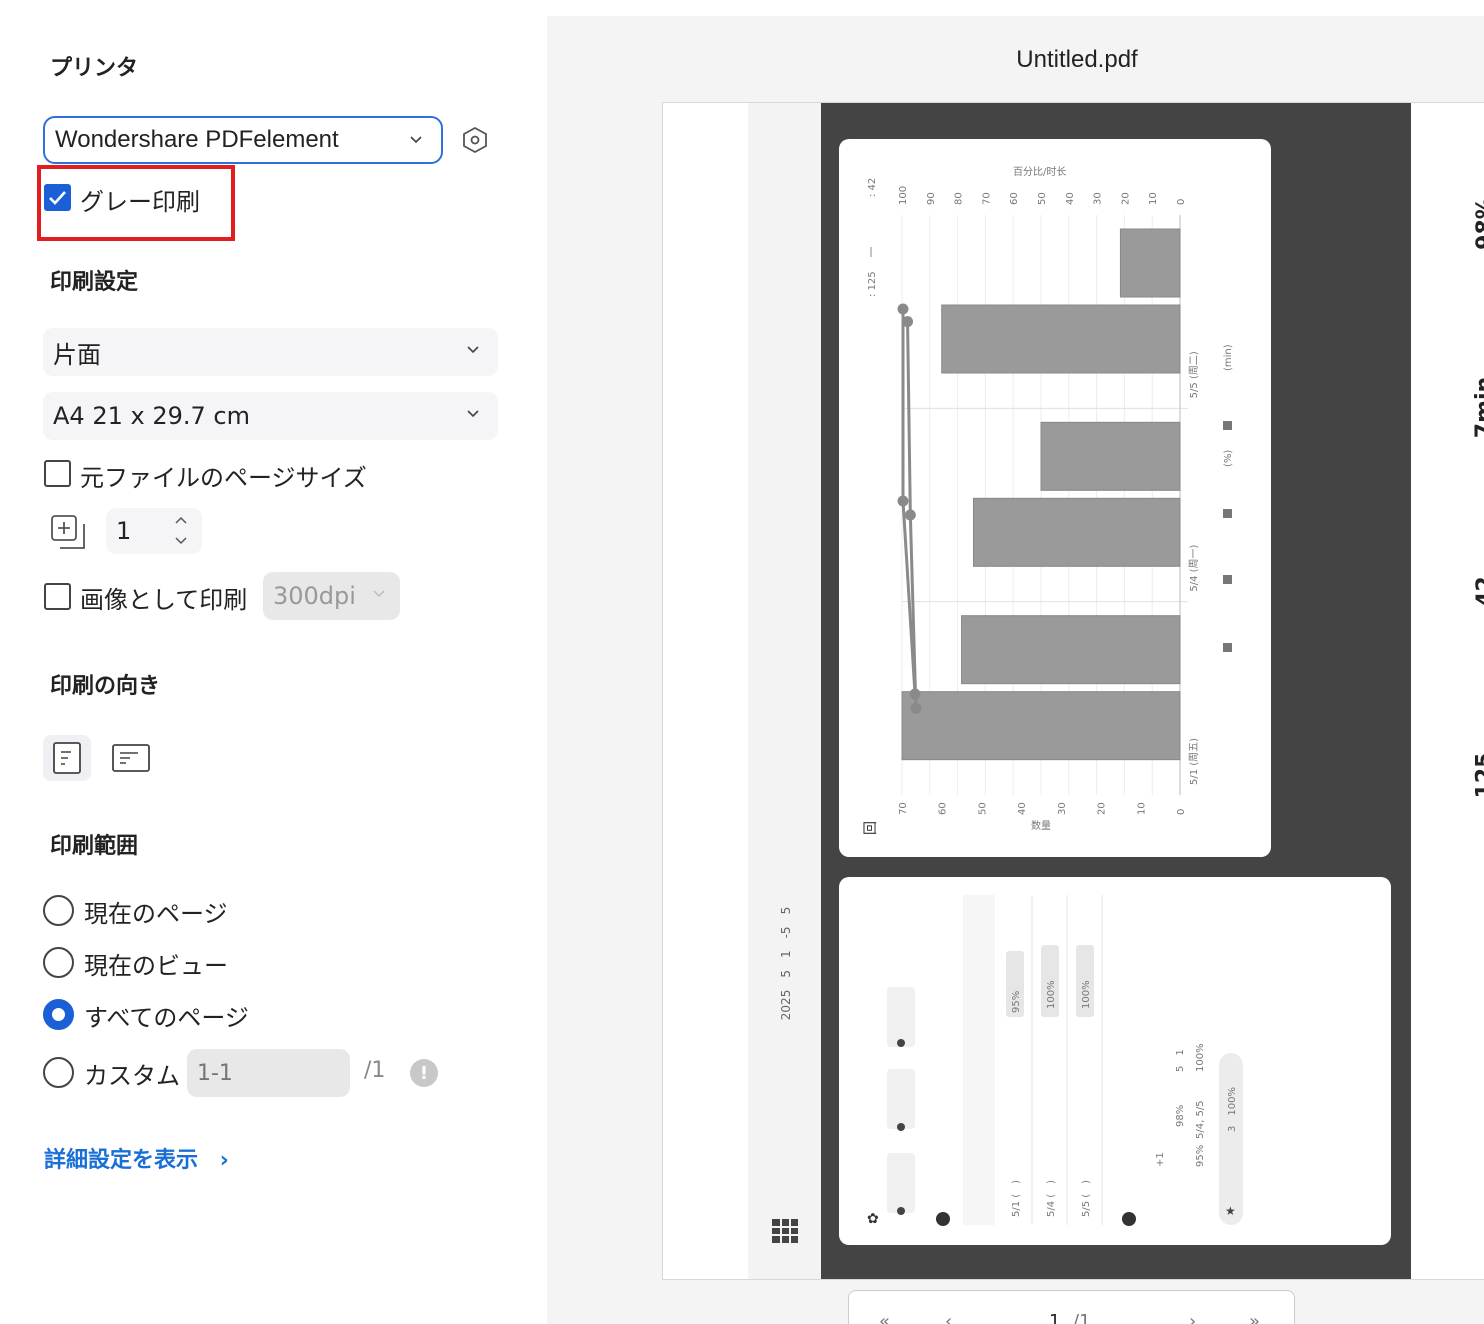 Image resolution: width=1484 pixels, height=1324 pixels. What do you see at coordinates (903, 808) in the screenshot?
I see `left-tick-label: 70` at bounding box center [903, 808].